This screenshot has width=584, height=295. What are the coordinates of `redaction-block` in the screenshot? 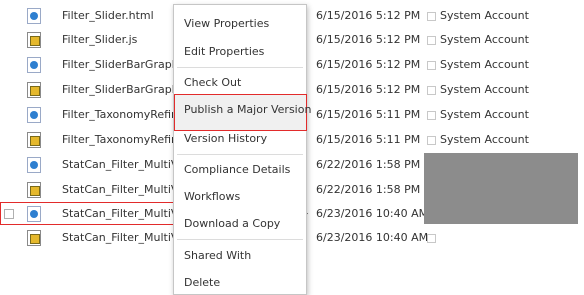 It's located at (501, 188).